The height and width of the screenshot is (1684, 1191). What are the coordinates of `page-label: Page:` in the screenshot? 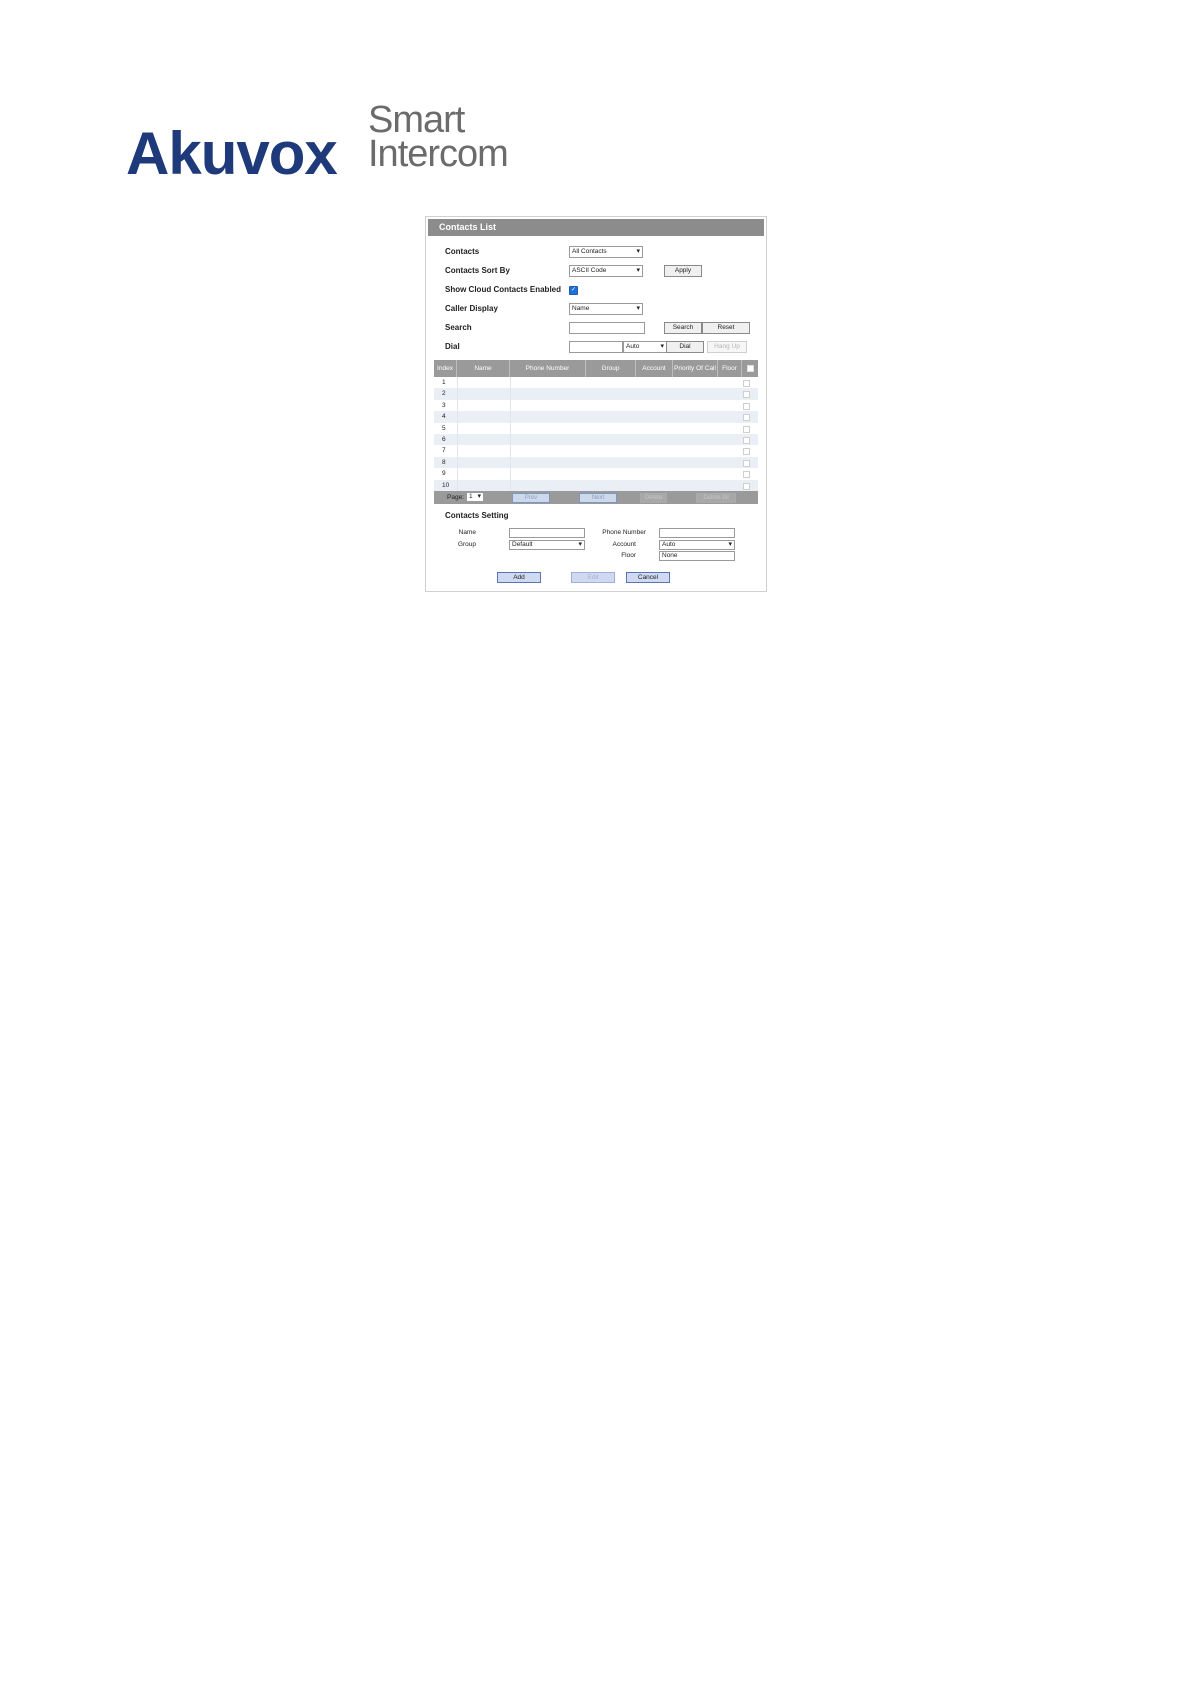 It's located at (455, 497).